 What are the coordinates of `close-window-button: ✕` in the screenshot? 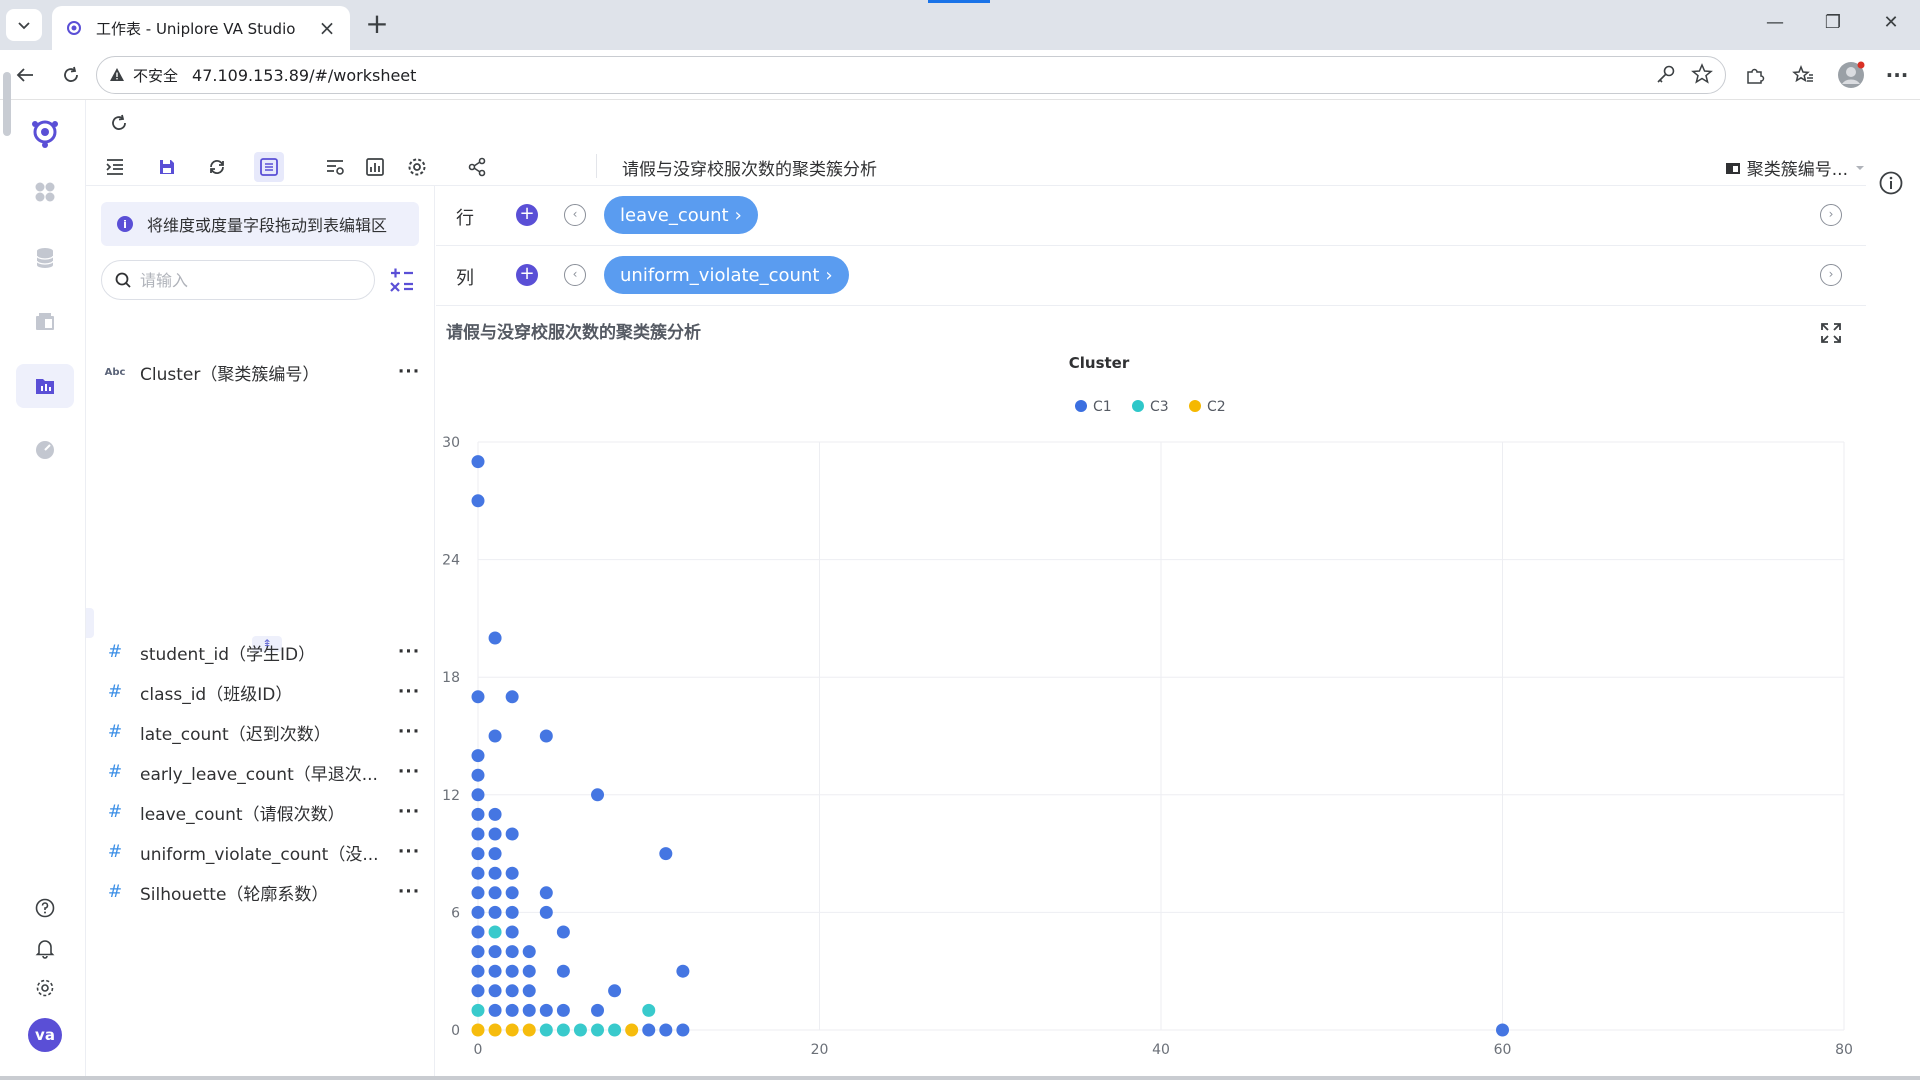 It's located at (1891, 24).